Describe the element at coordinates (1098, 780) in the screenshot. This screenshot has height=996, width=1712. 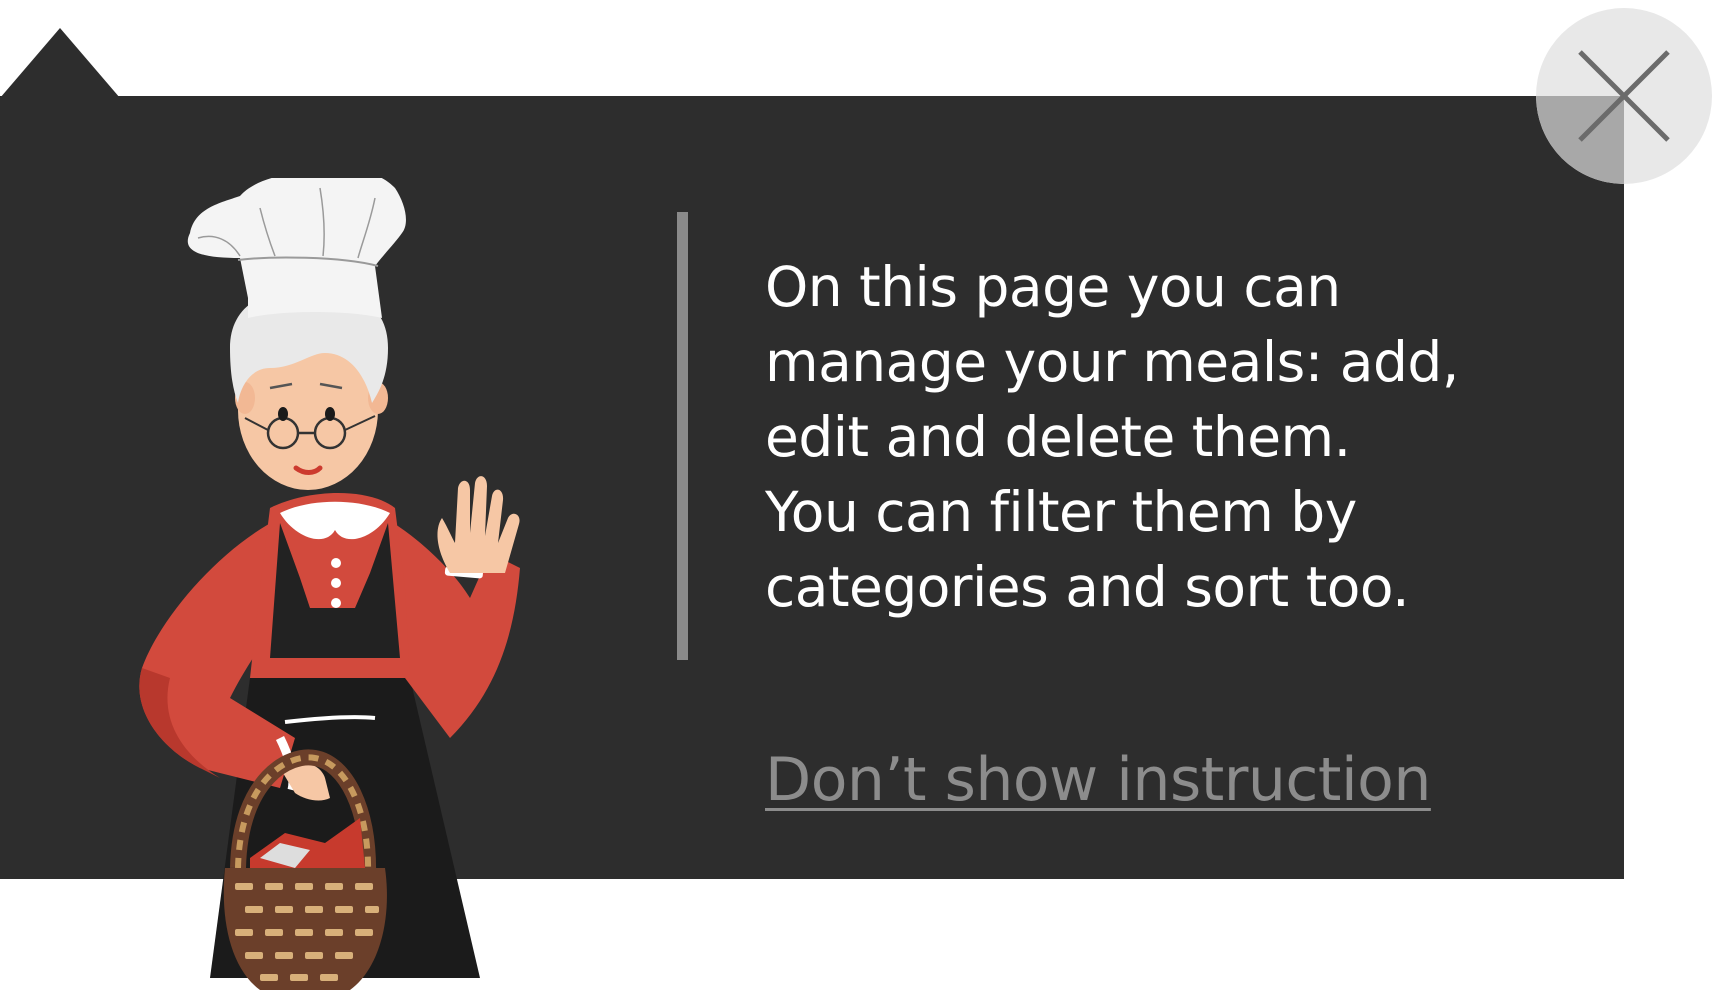
I see `dont-show-instruction-link: Don’t show instruction` at that location.